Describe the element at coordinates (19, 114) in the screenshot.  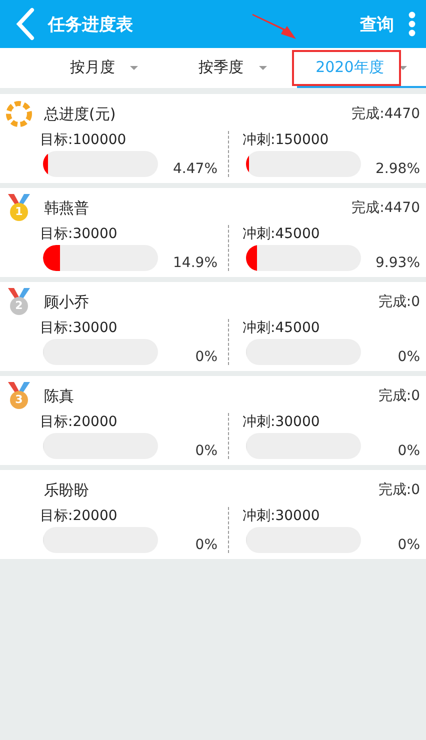
I see `progress-ring-icon` at that location.